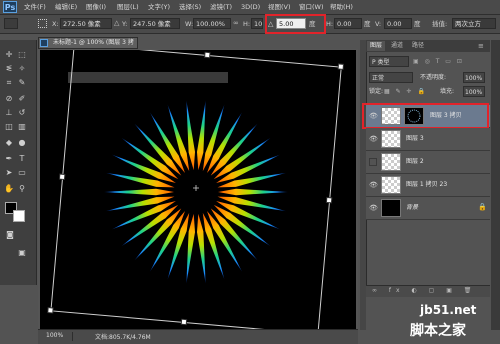 The height and width of the screenshot is (344, 500). I want to click on layer-name: 背景, so click(412, 208).